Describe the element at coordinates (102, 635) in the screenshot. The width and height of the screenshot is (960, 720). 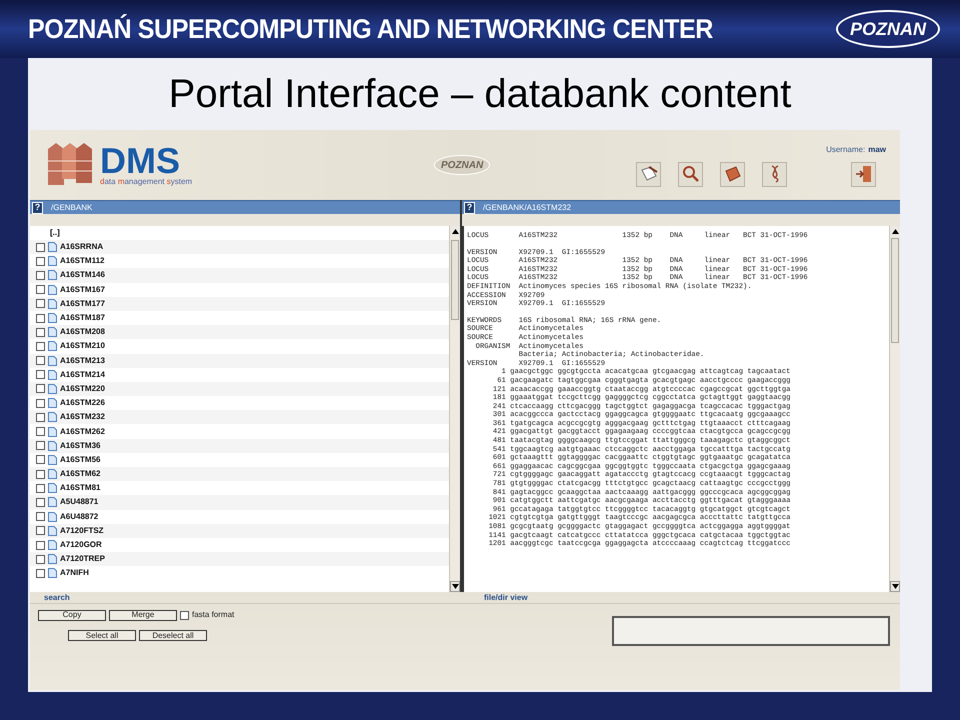
I see `action-button: Select all` at that location.